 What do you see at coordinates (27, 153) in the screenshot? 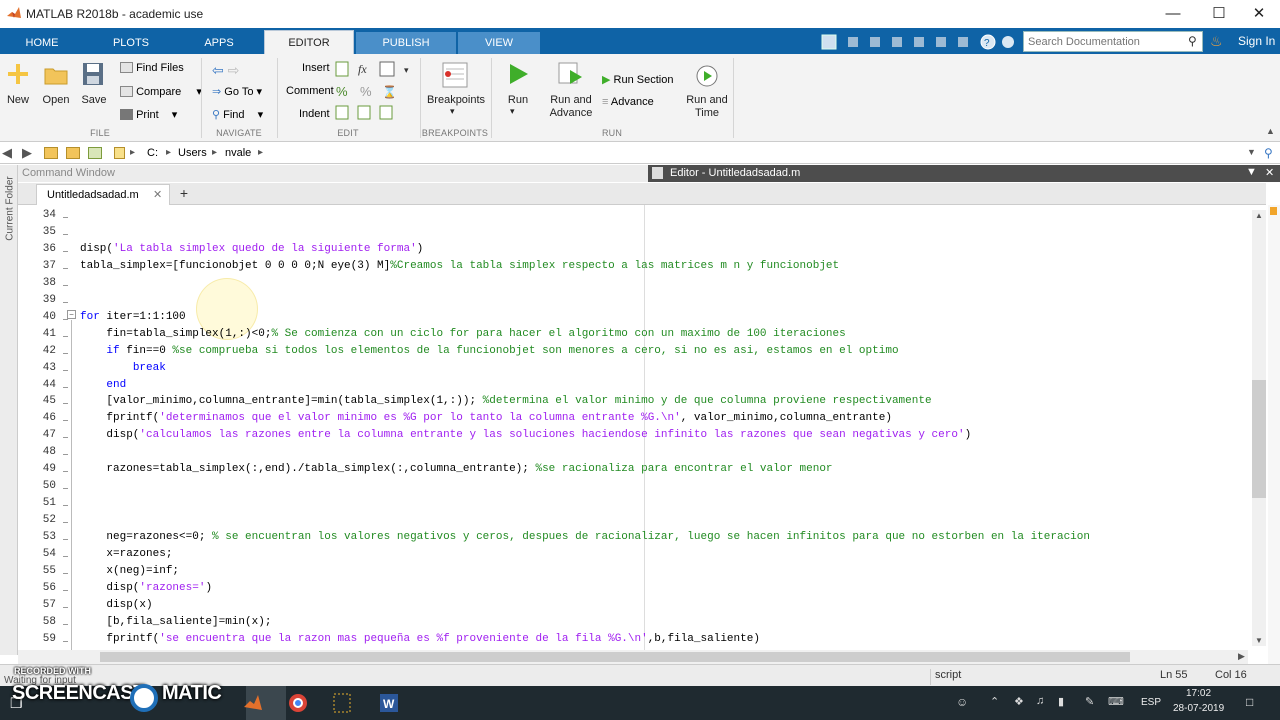
I see `nav-forward-icon: ▶` at bounding box center [27, 153].